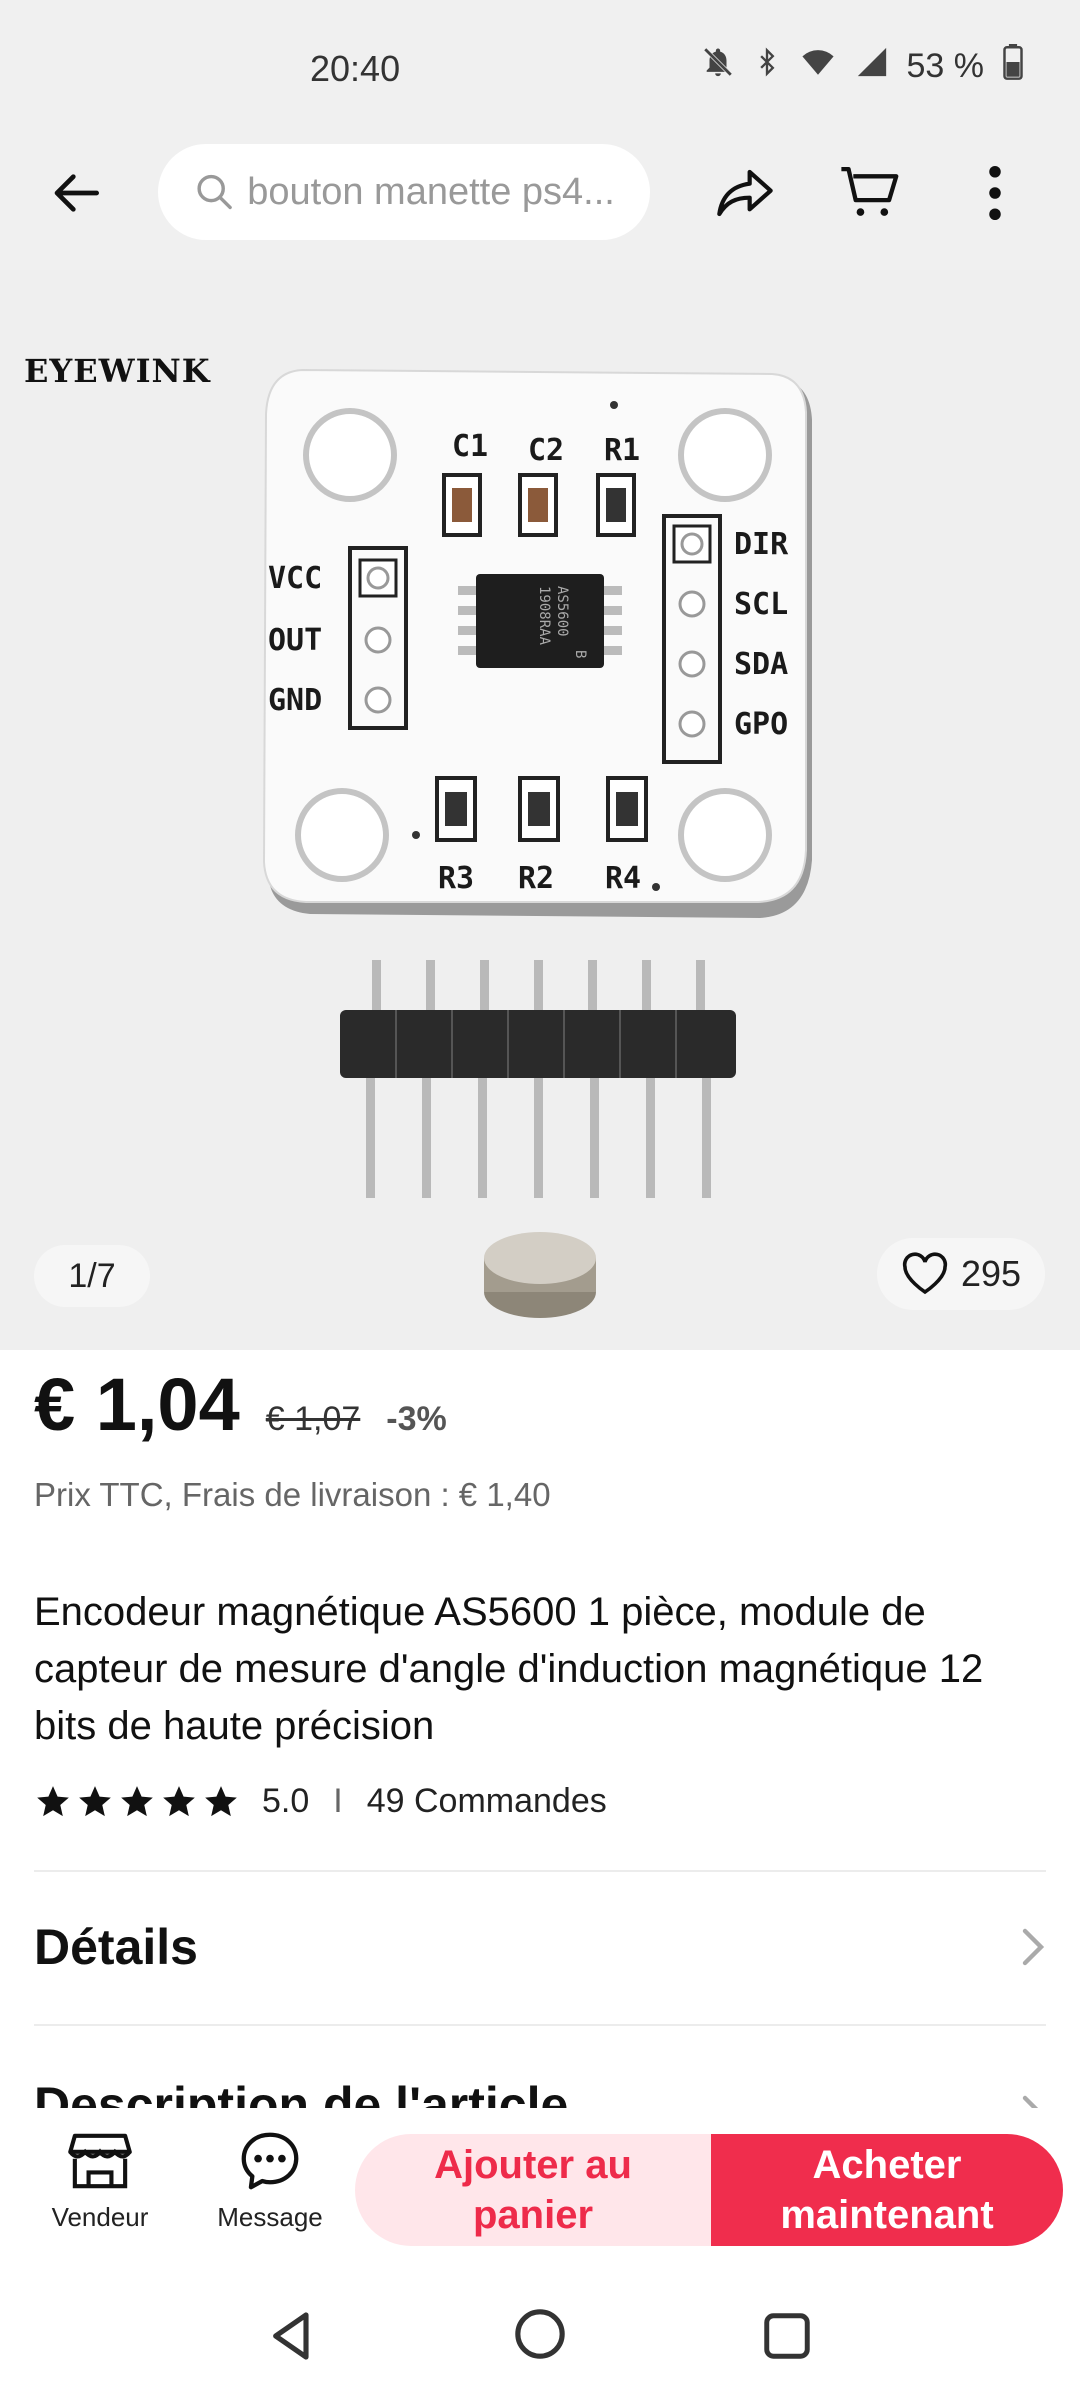 The width and height of the screenshot is (1080, 2400). I want to click on details-title: Détails, so click(116, 1947).